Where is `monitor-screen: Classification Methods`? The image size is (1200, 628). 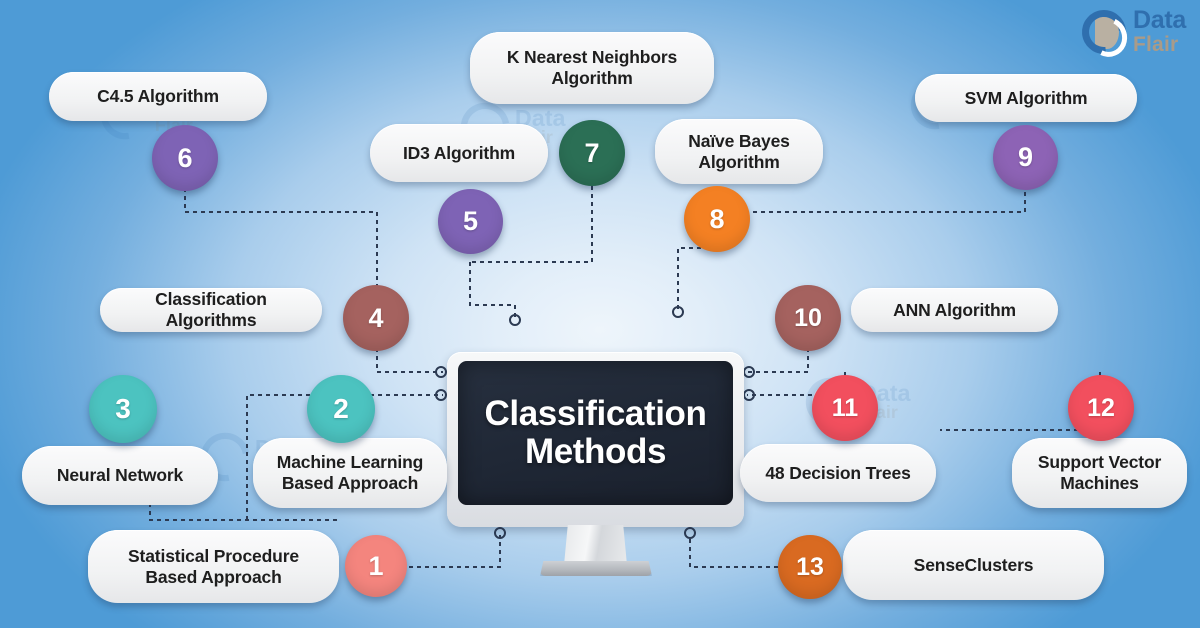 monitor-screen: Classification Methods is located at coordinates (595, 433).